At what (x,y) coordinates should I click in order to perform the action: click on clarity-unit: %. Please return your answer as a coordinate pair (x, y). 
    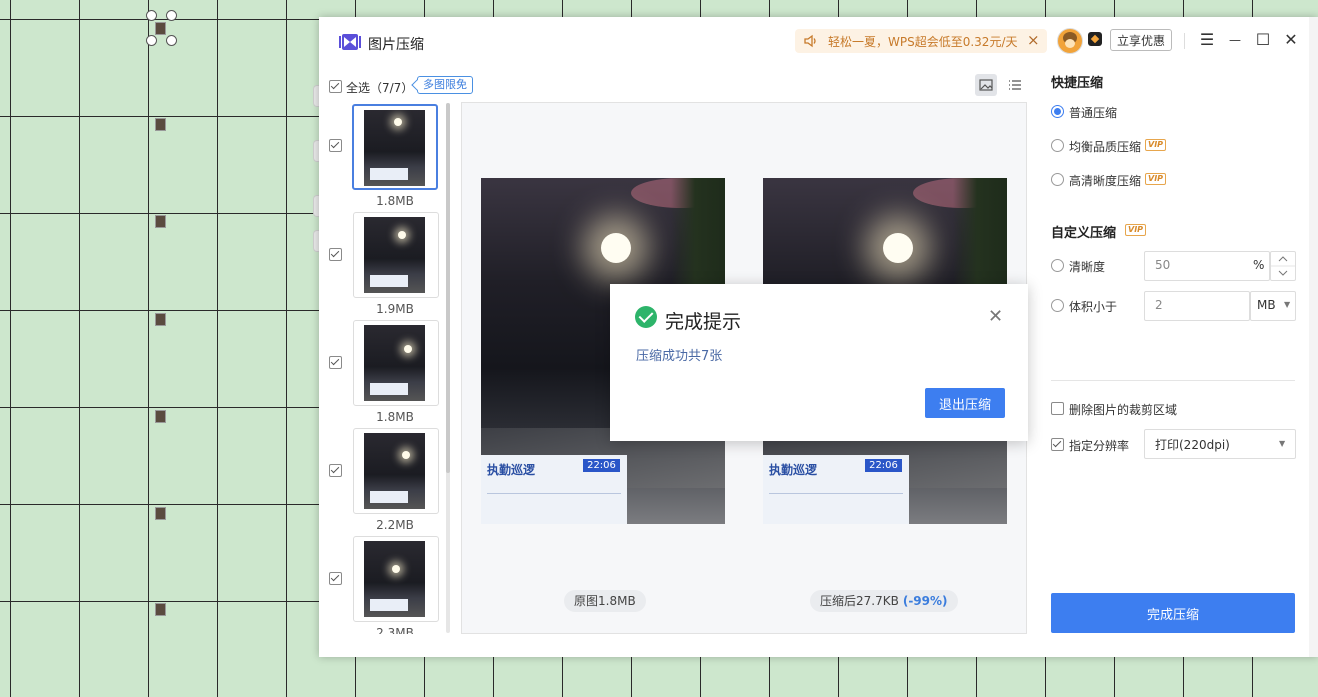
    Looking at the image, I should click on (1259, 265).